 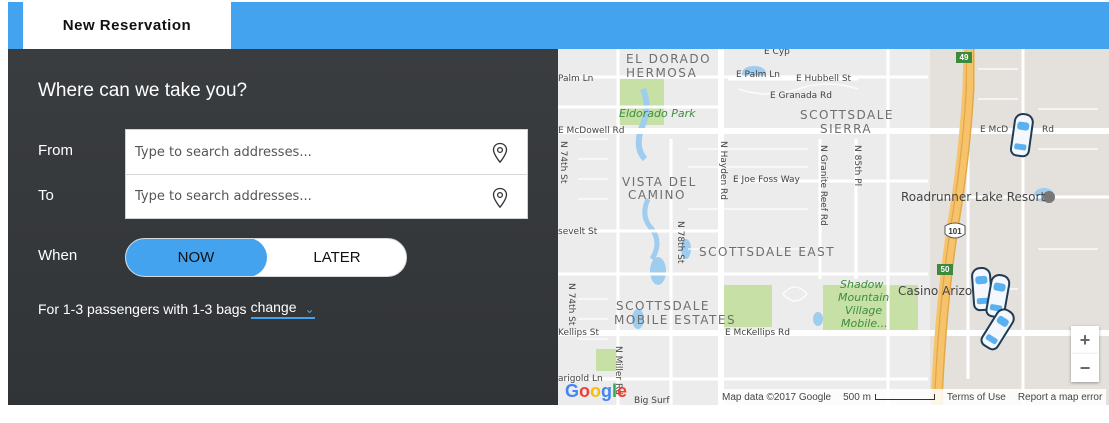 What do you see at coordinates (196, 257) in the screenshot?
I see `now-option: NOW` at bounding box center [196, 257].